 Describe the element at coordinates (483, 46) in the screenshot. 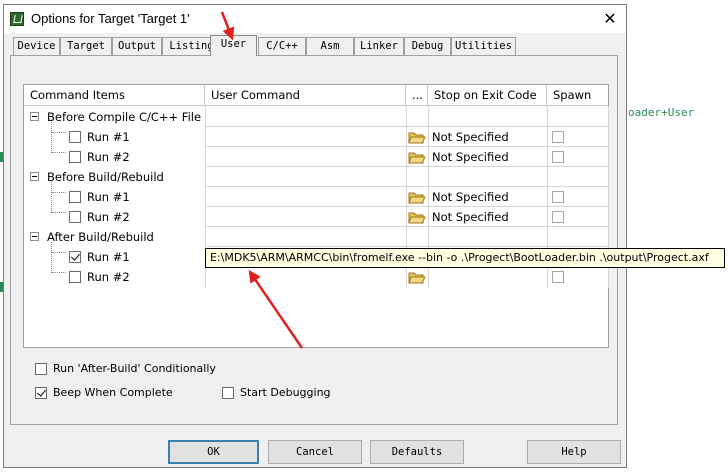

I see `tab-utilities: Utilities` at that location.